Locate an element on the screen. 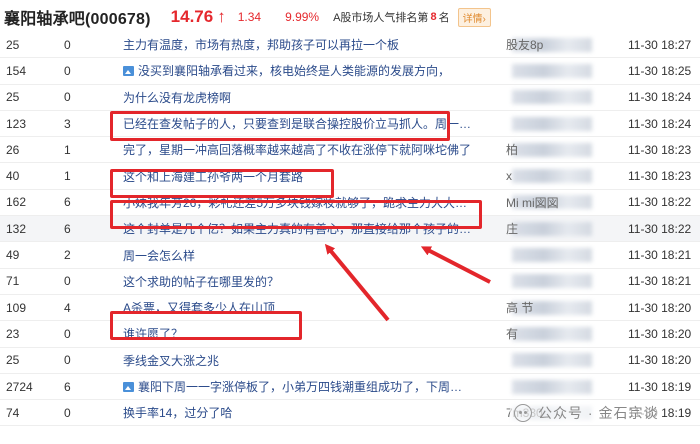 The width and height of the screenshot is (700, 444). popularity-rank-number: 8 is located at coordinates (433, 17).